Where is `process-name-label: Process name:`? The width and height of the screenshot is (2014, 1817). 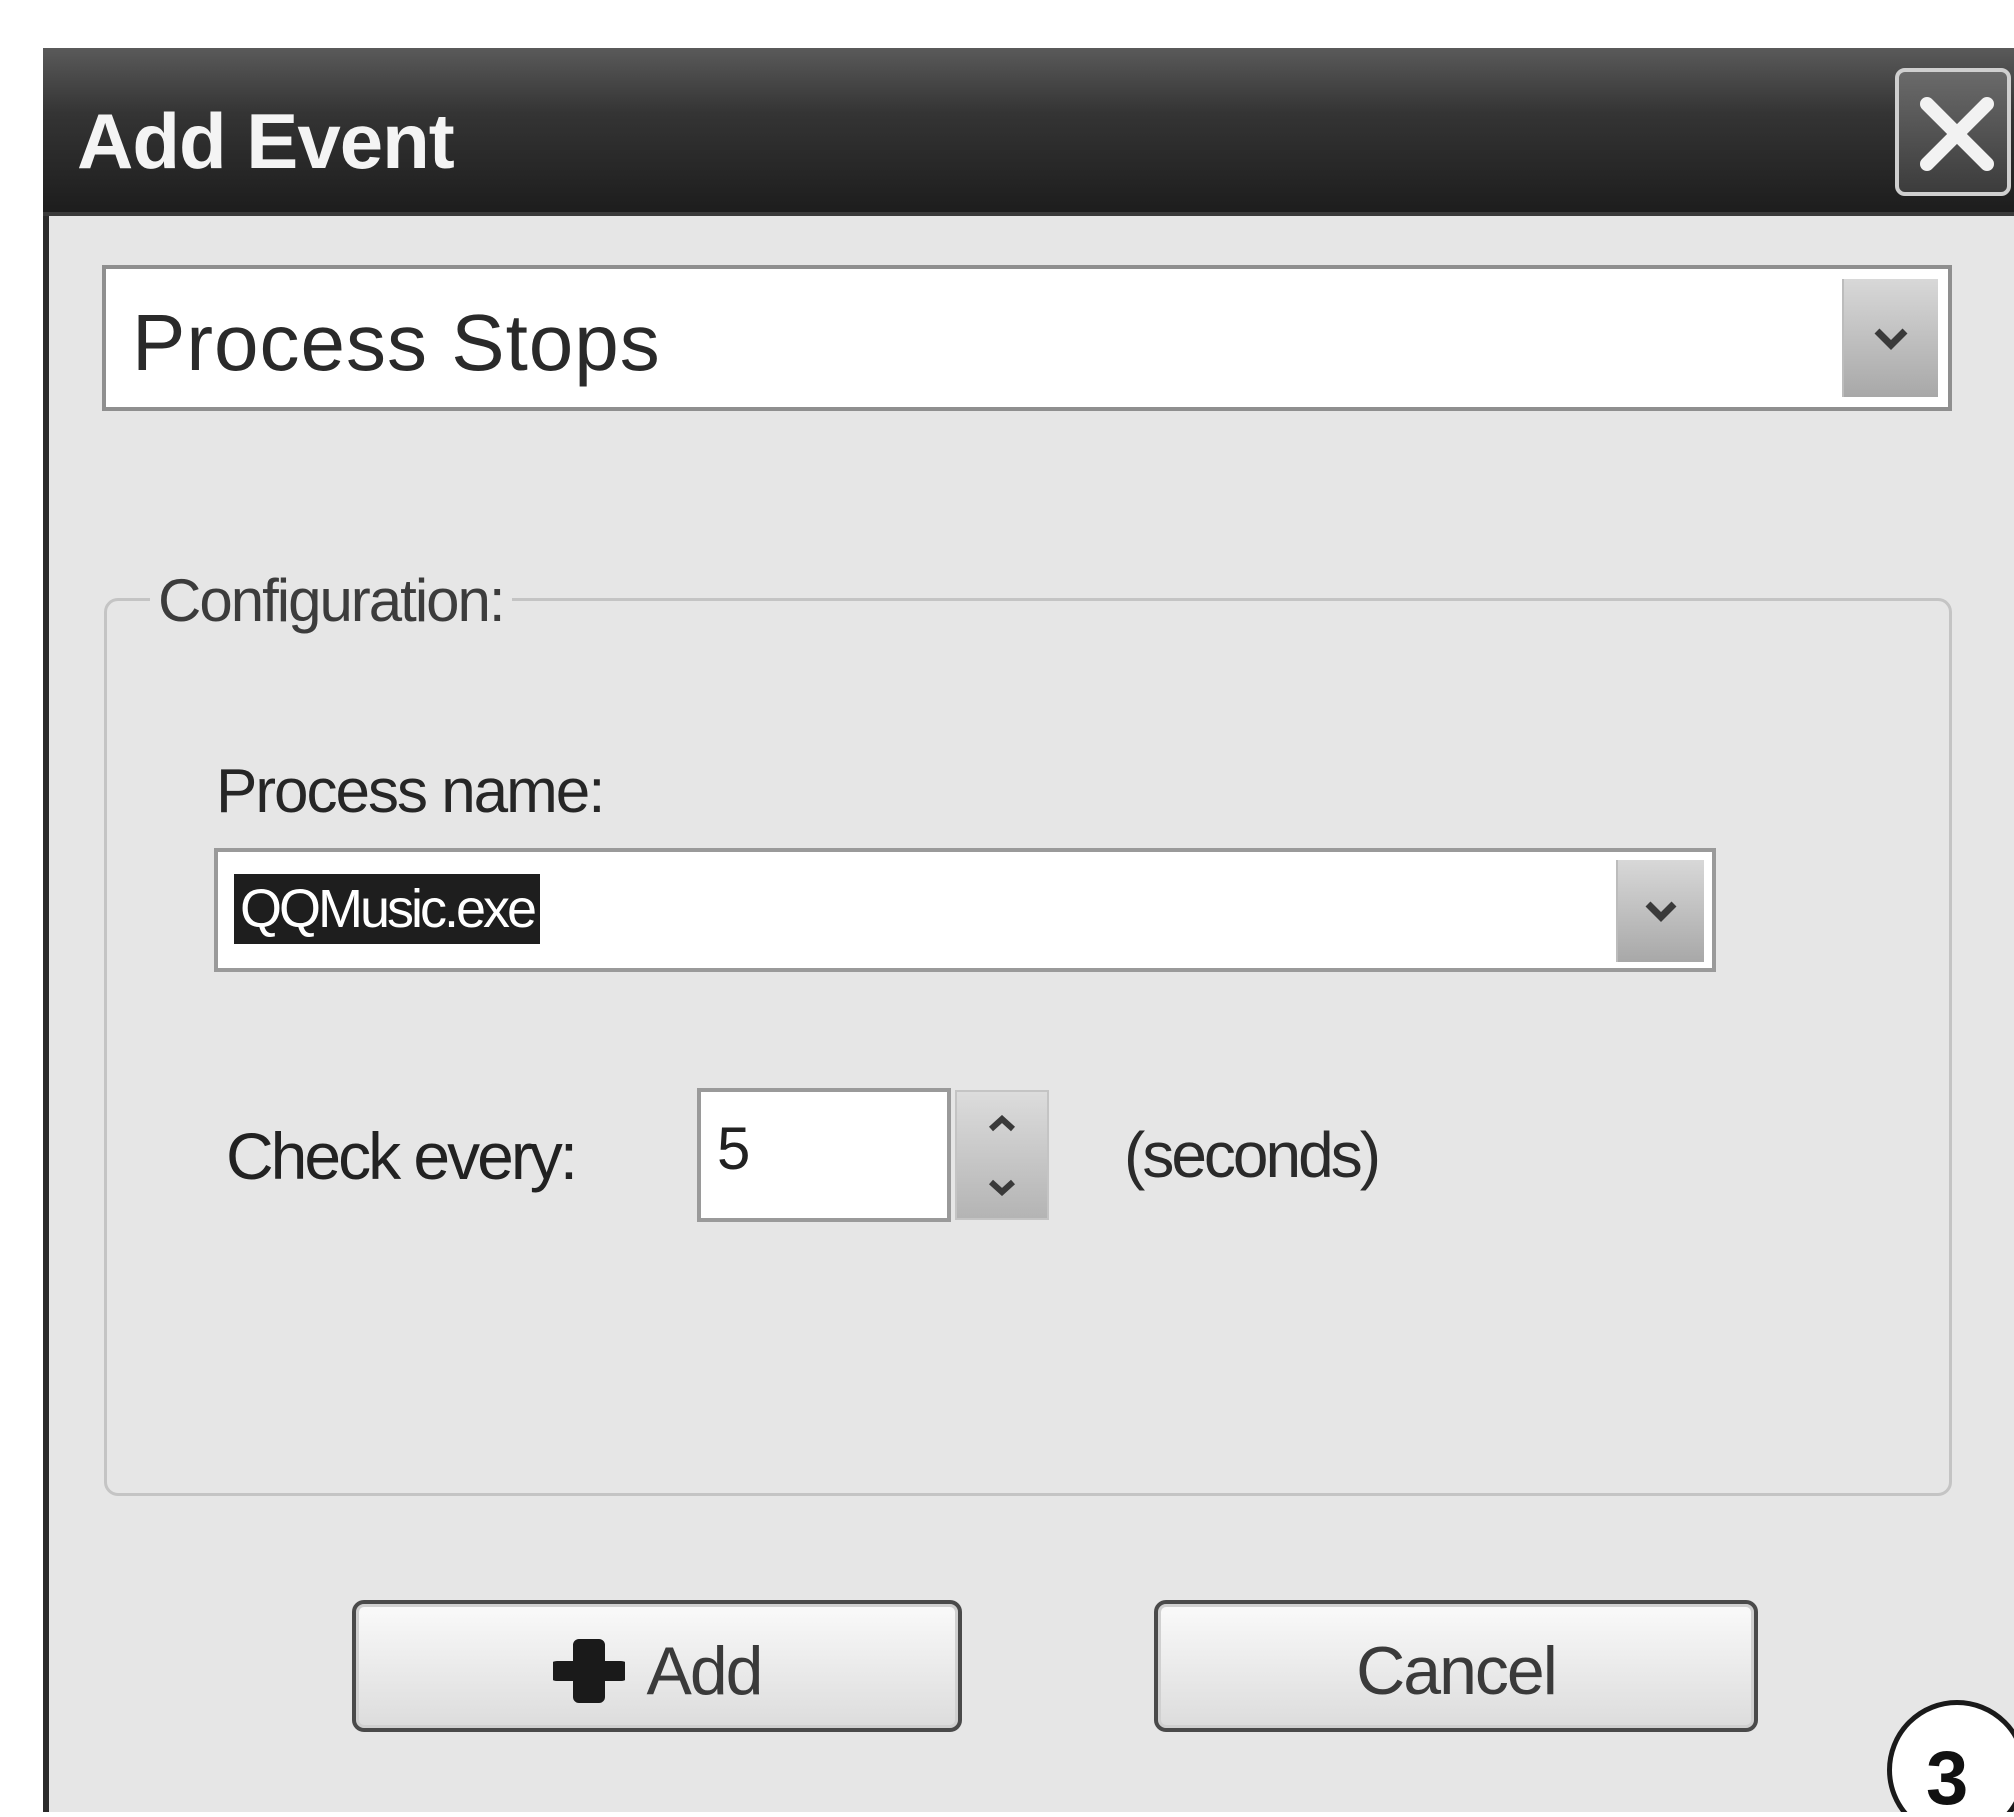
process-name-label: Process name: is located at coordinates (411, 791).